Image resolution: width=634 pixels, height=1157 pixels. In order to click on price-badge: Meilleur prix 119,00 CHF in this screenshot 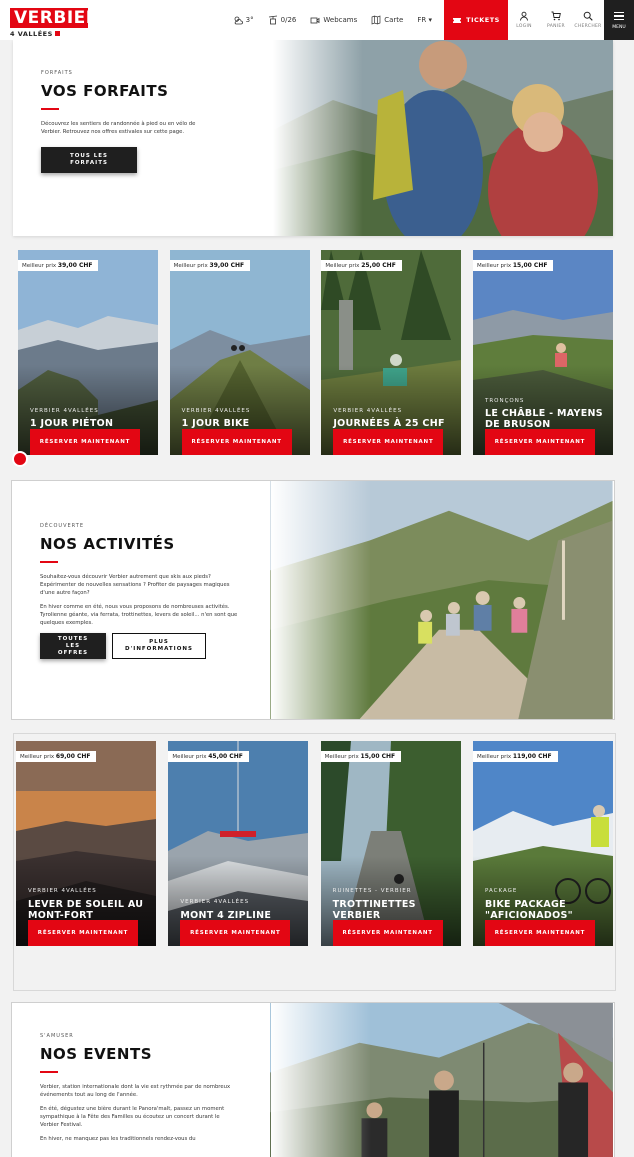, I will do `click(515, 756)`.